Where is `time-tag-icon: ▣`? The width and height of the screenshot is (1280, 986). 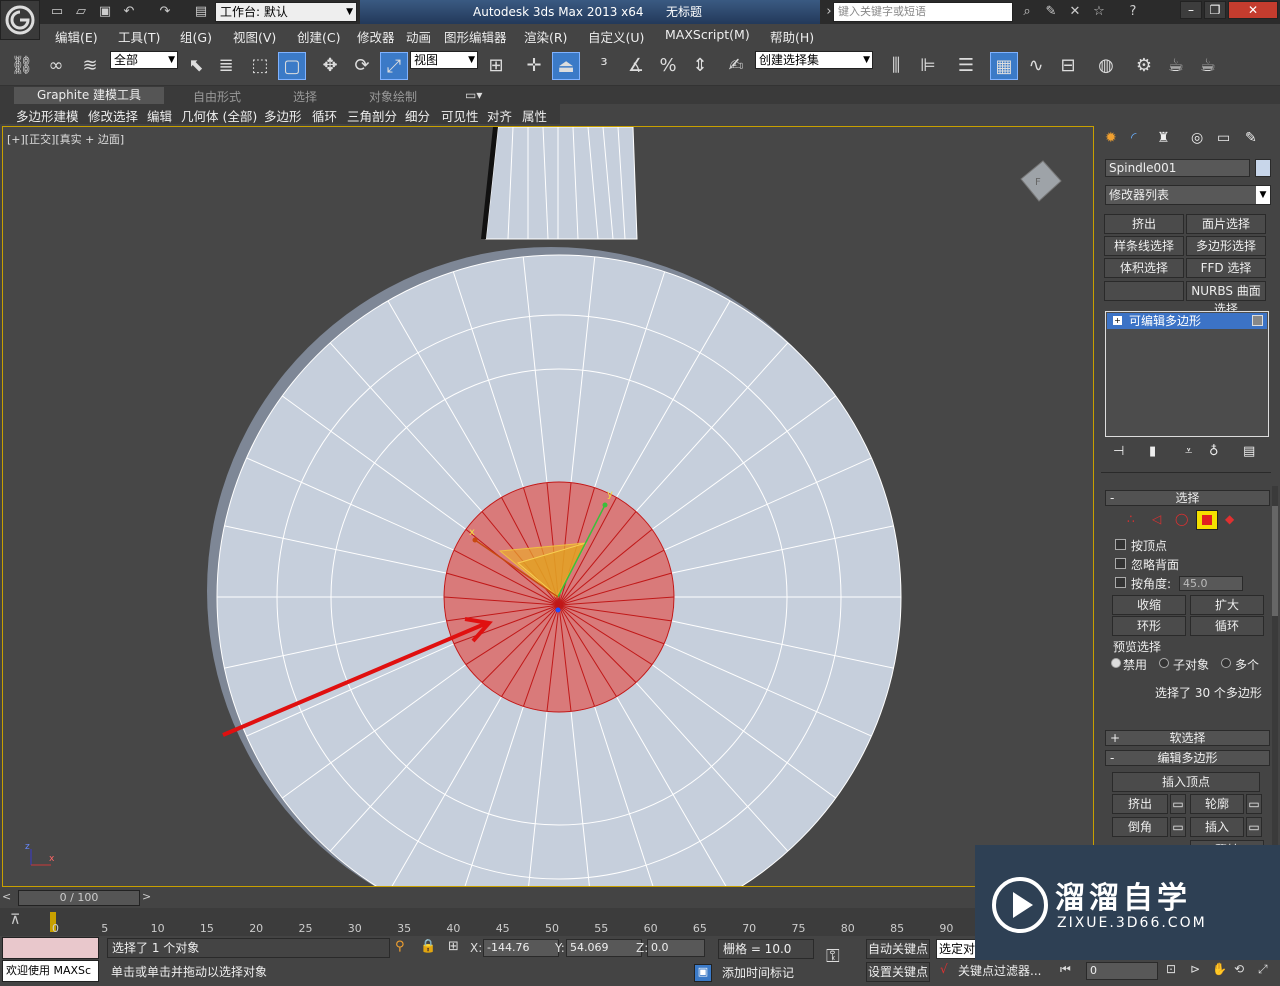 time-tag-icon: ▣ is located at coordinates (703, 973).